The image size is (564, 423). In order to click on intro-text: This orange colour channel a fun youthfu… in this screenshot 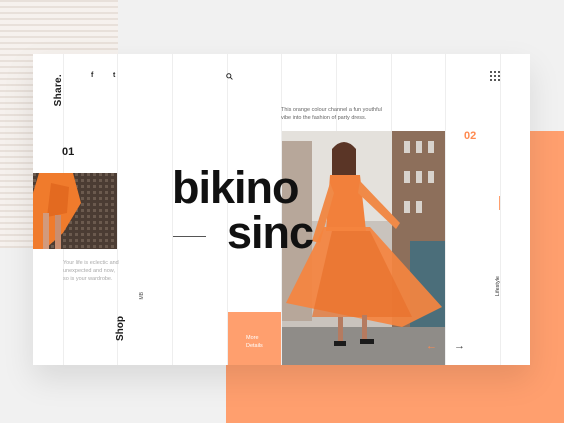, I will do `click(331, 114)`.